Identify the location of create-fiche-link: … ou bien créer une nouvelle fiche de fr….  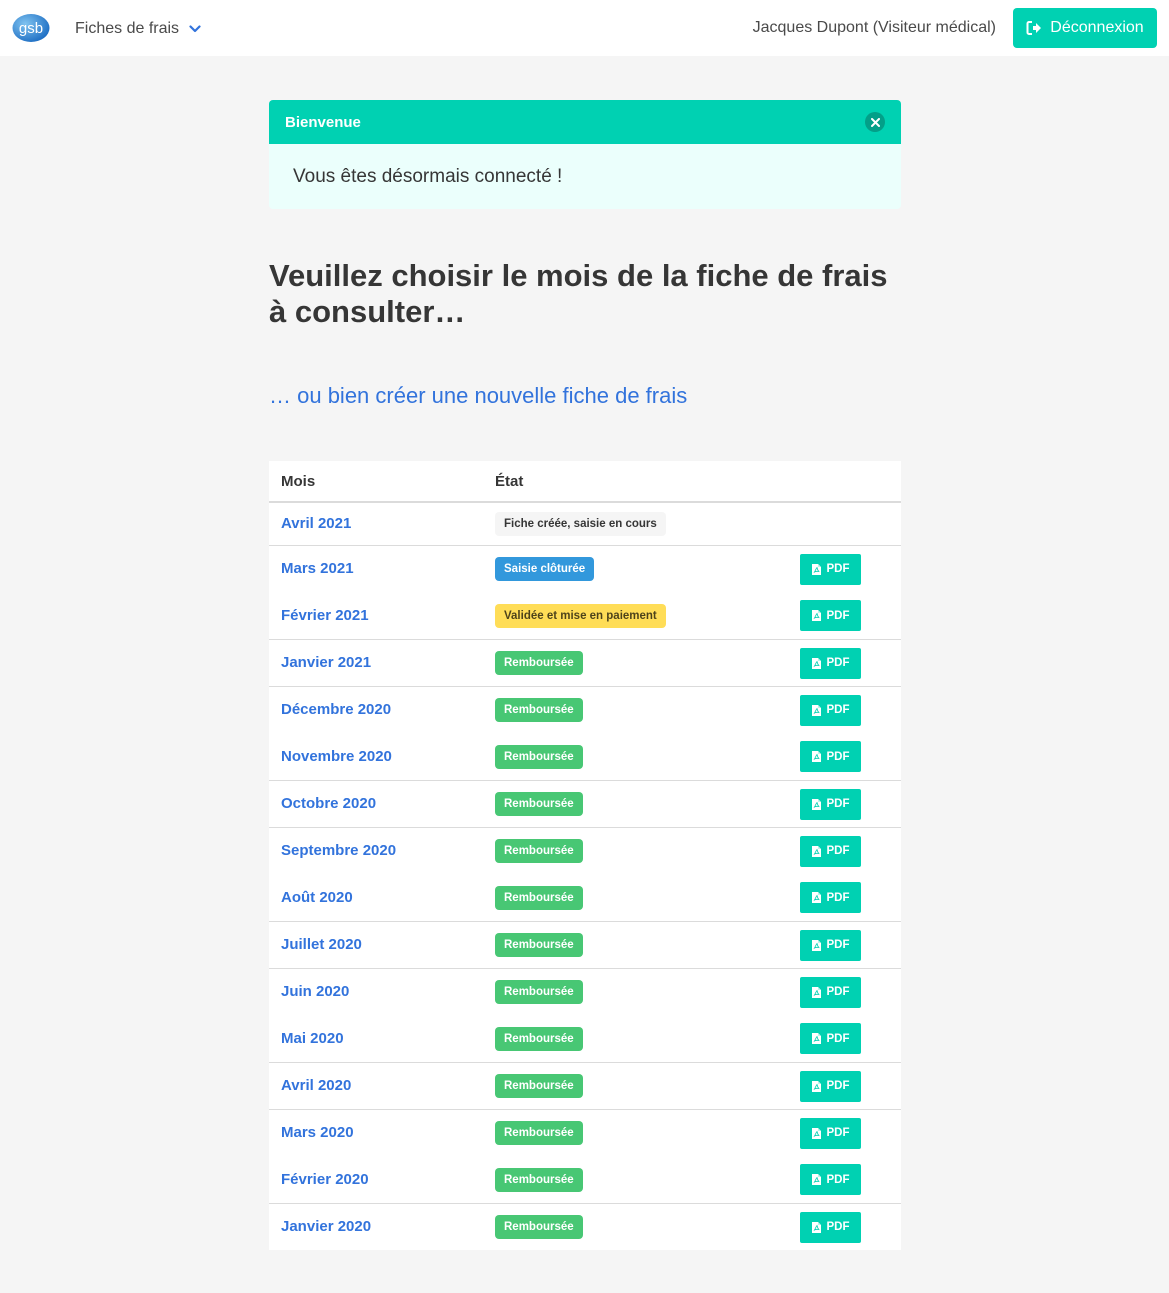
(478, 396).